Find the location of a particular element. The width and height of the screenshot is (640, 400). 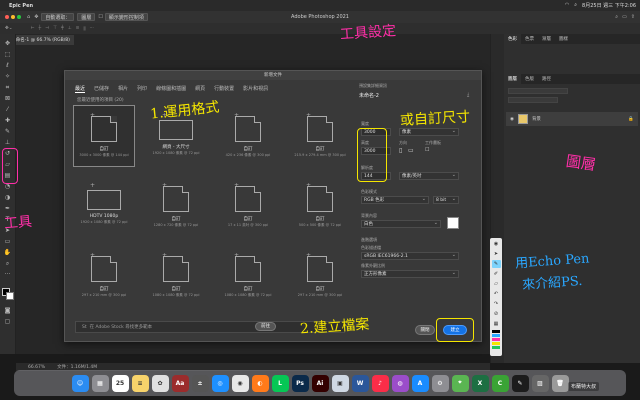

close-button: 關閉 is located at coordinates (425, 330).